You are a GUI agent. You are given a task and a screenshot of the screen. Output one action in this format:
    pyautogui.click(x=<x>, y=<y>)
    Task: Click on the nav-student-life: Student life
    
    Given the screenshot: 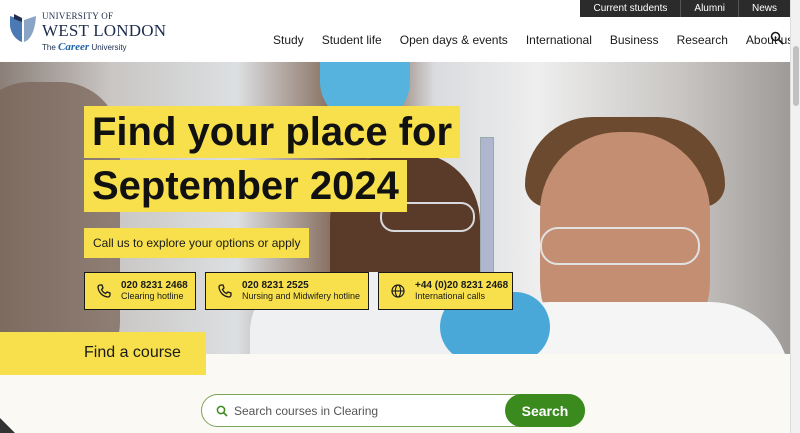 What is the action you would take?
    pyautogui.click(x=352, y=40)
    